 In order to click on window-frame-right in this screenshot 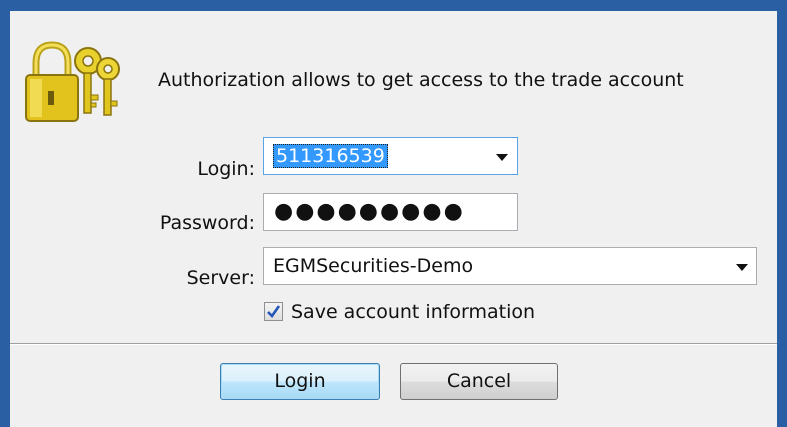, I will do `click(782, 213)`.